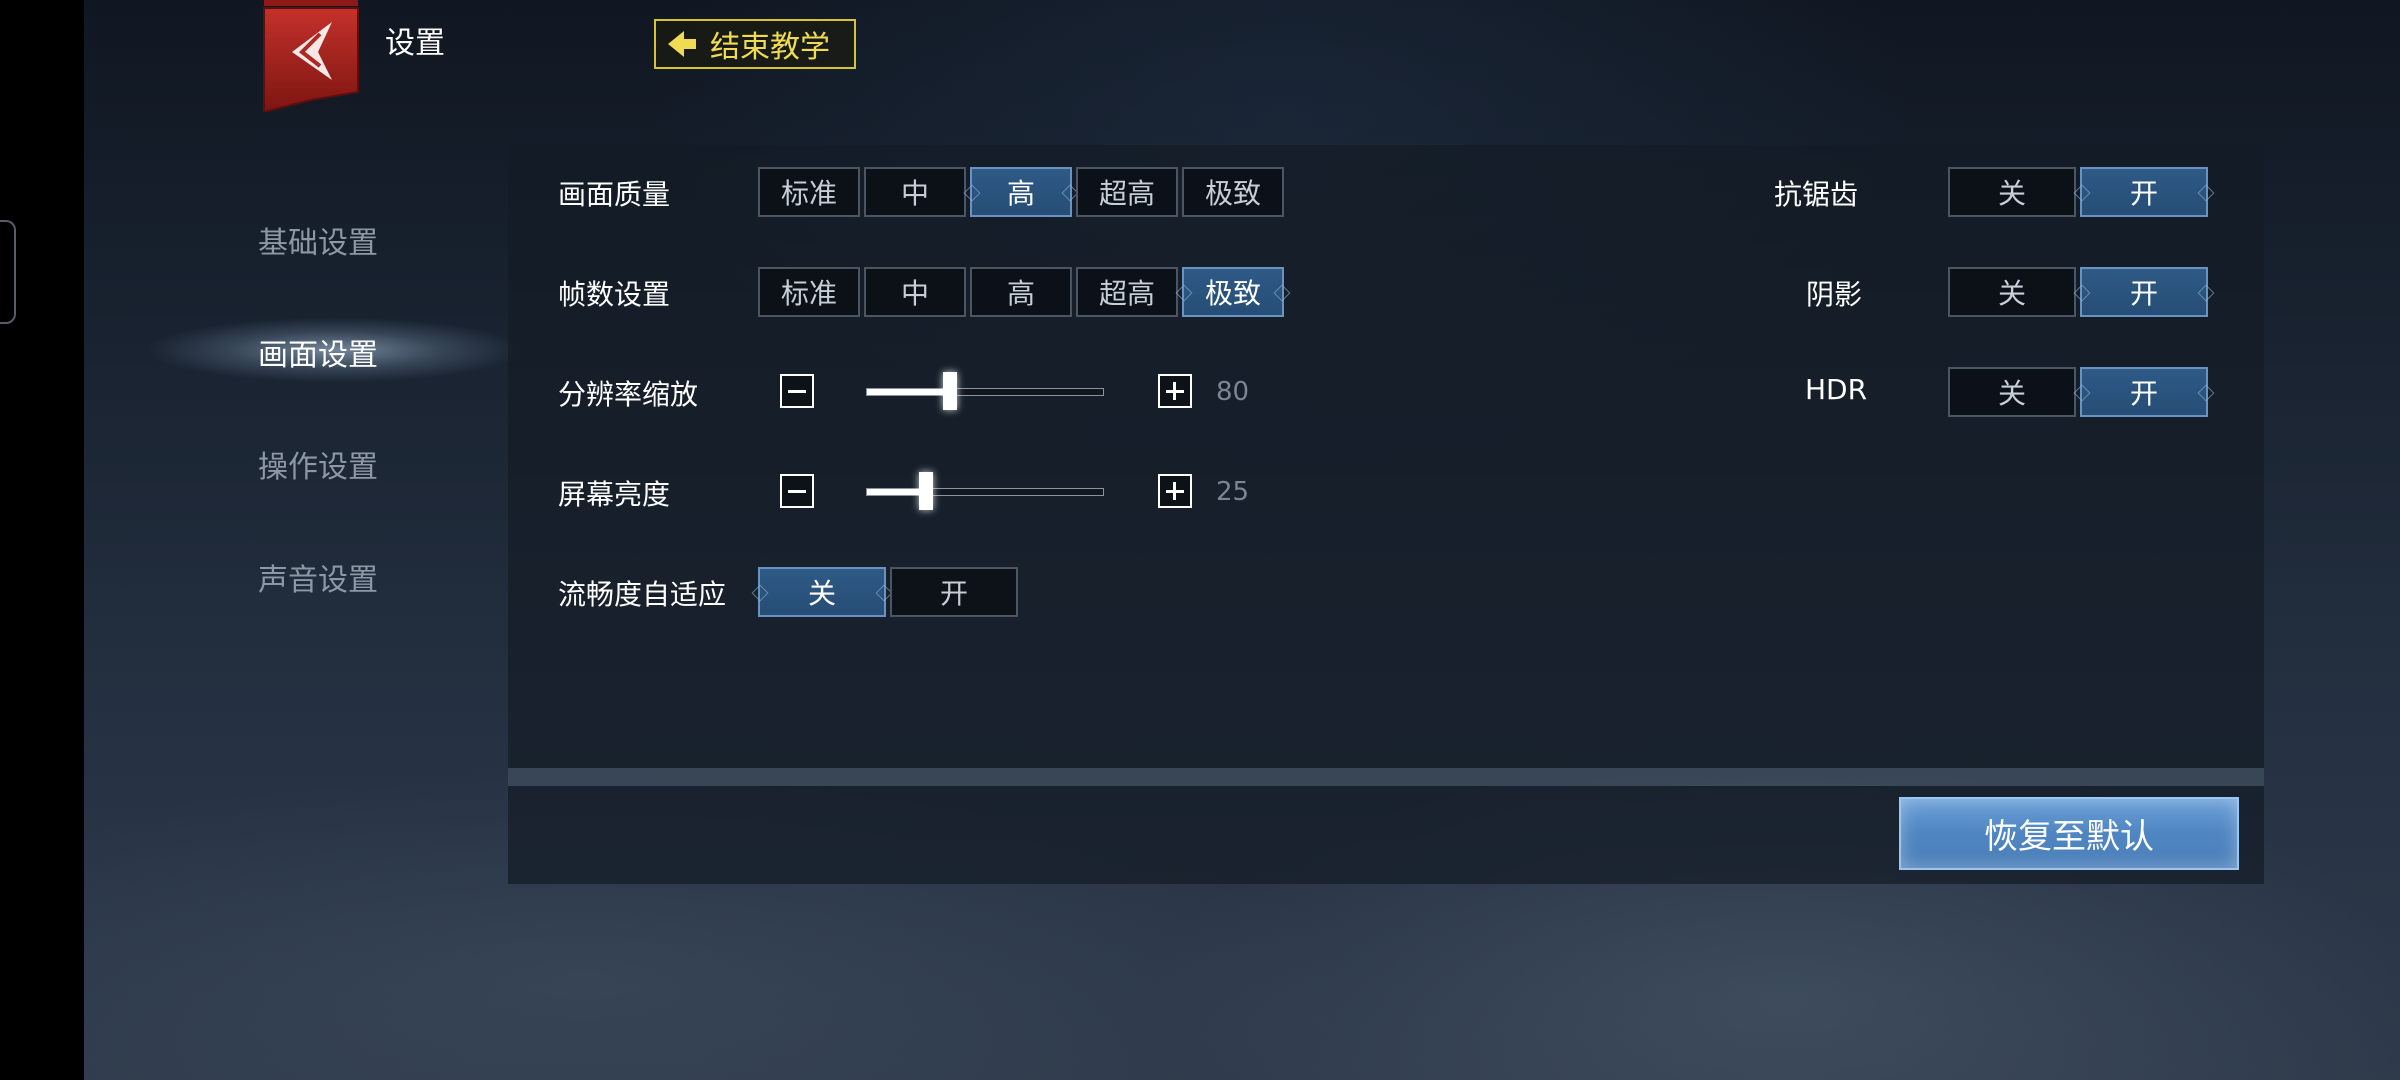 This screenshot has height=1080, width=2400. Describe the element at coordinates (1021, 292) in the screenshot. I see `framerate-option-high: 高` at that location.